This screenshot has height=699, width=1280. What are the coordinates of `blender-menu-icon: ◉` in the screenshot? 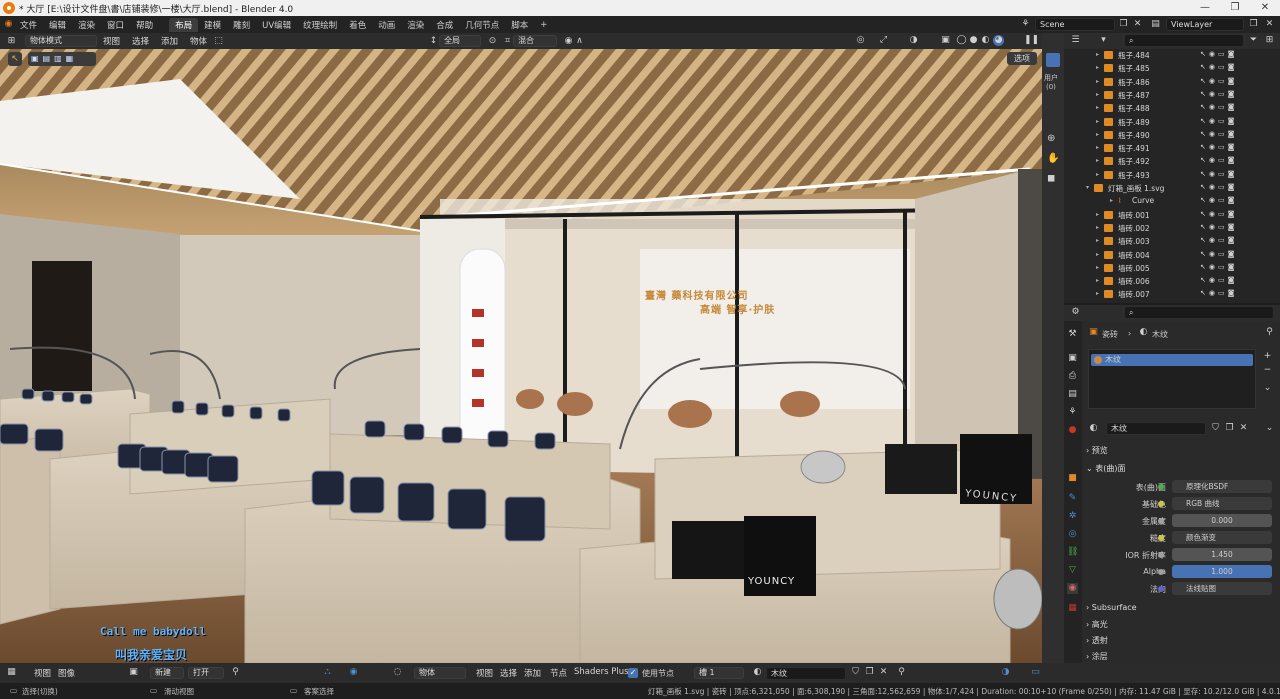 It's located at (8, 24).